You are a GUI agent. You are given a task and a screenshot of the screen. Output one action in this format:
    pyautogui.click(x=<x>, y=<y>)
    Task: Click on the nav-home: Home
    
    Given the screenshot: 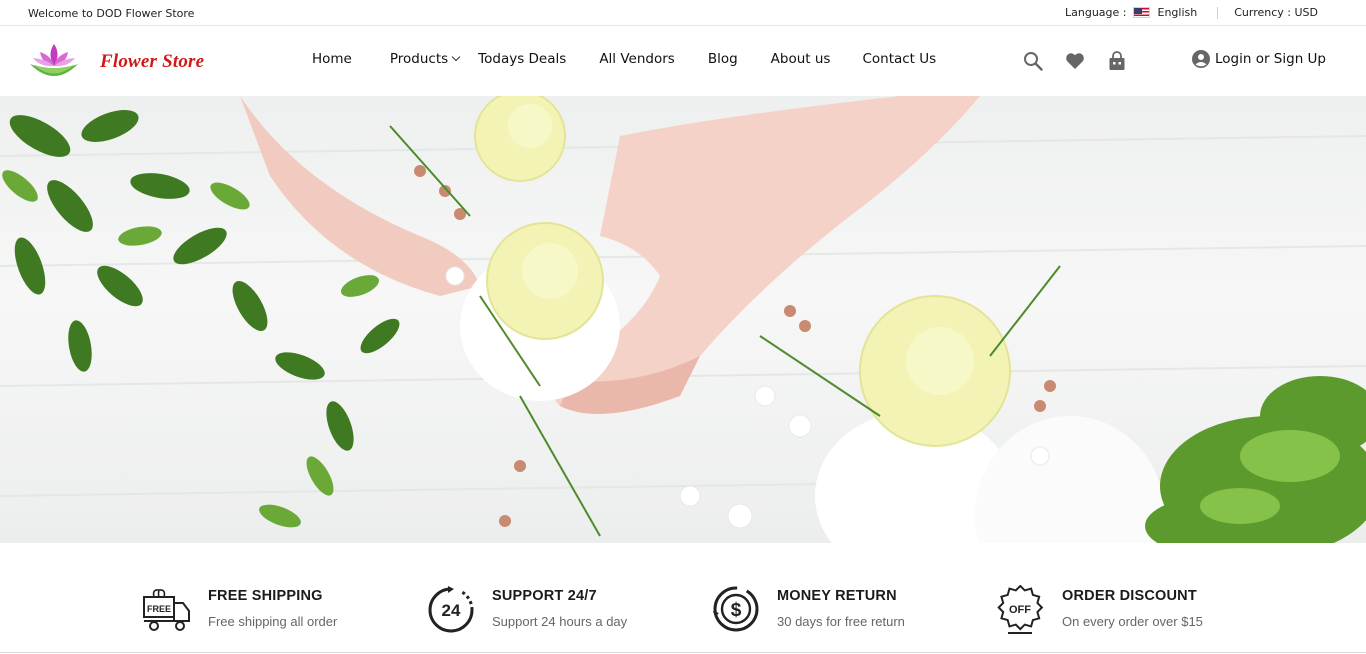 What is the action you would take?
    pyautogui.click(x=332, y=59)
    